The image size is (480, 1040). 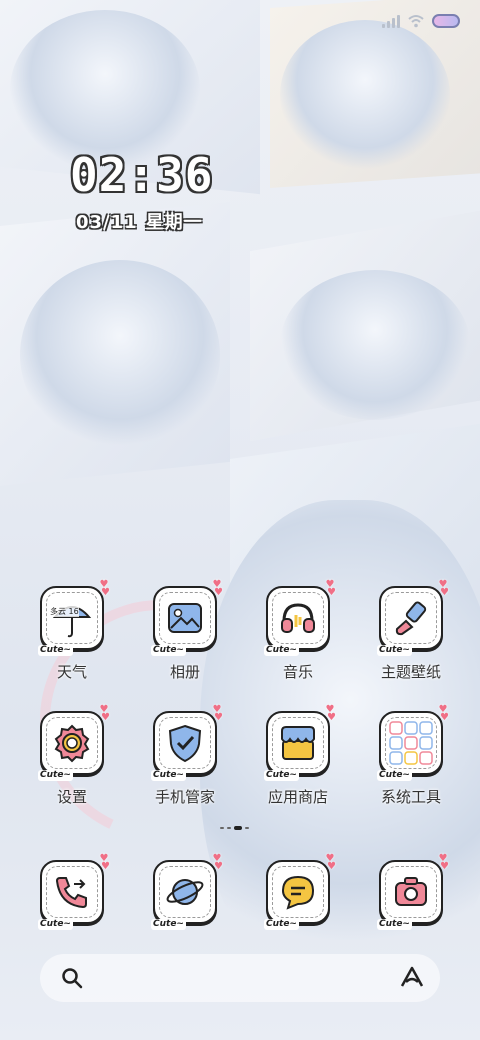 I want to click on phone-app-tile: ♥ ♥ Cute~, so click(x=74, y=892).